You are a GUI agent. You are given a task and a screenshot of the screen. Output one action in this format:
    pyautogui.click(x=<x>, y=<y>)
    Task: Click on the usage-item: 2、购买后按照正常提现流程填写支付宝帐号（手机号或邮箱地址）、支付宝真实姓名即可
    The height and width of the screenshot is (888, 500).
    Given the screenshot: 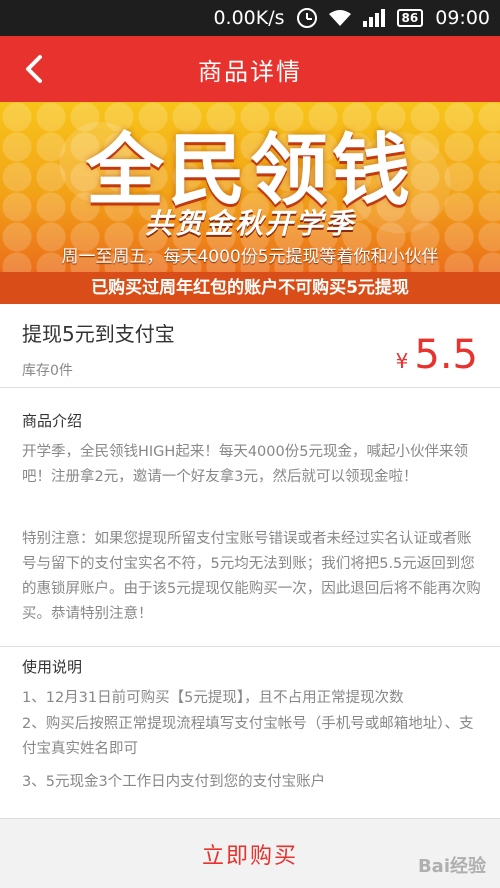 What is the action you would take?
    pyautogui.click(x=248, y=736)
    